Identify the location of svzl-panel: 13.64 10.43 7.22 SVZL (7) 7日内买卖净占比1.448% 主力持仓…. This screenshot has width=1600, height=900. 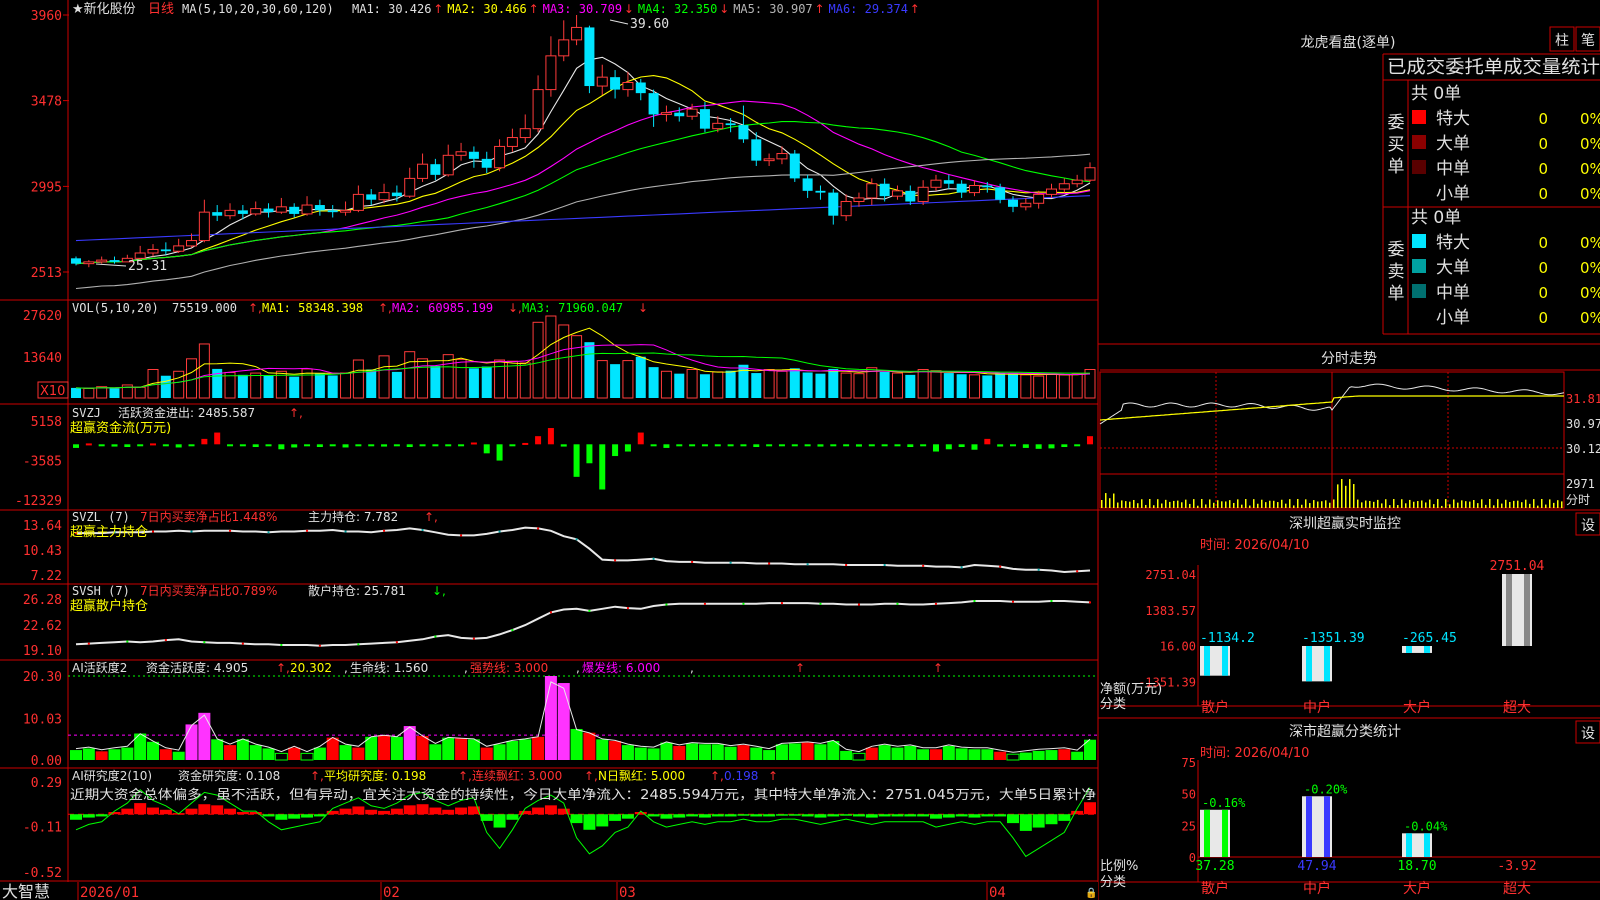
(557, 546).